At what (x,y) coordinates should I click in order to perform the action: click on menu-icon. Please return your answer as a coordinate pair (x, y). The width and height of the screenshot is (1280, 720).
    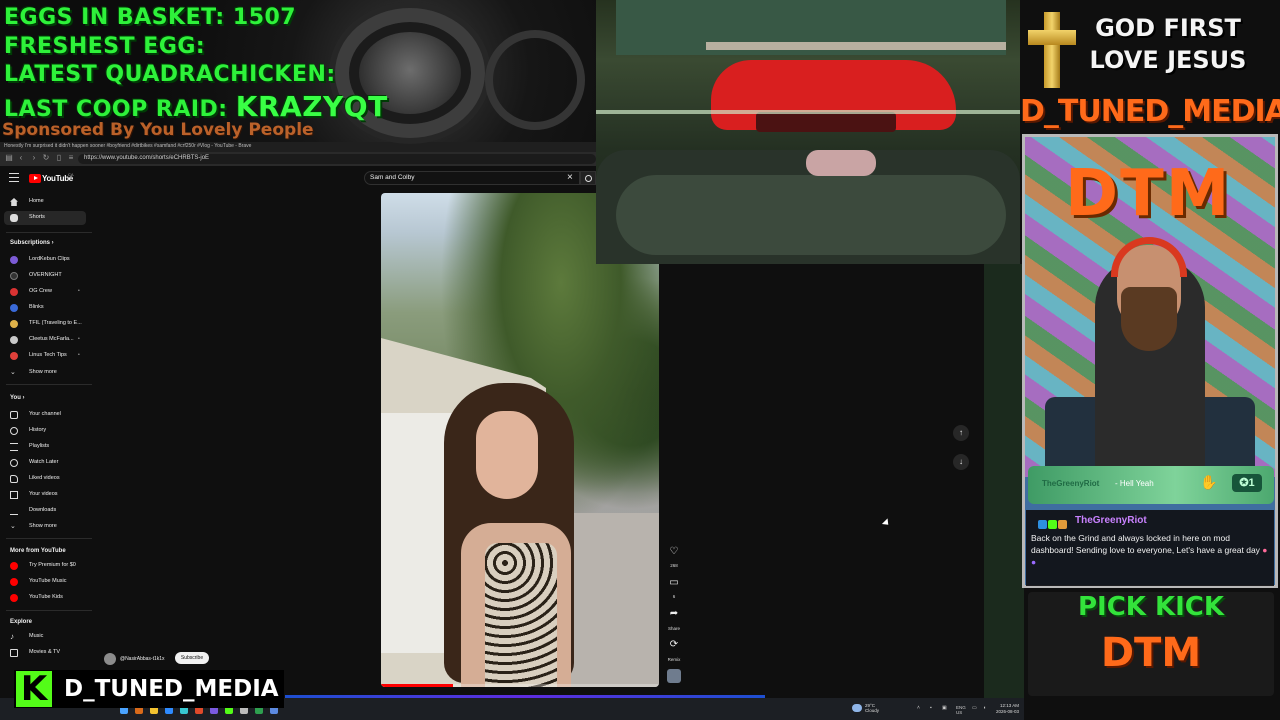
    Looking at the image, I should click on (14, 177).